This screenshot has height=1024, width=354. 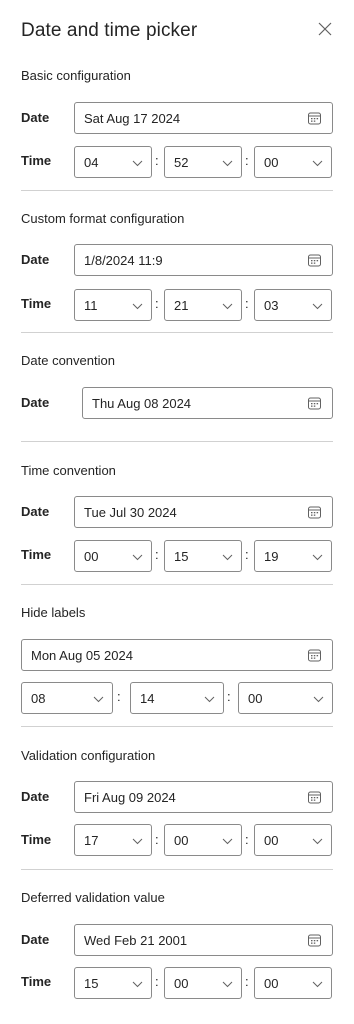 What do you see at coordinates (82, 655) in the screenshot?
I see `date-value: Mon Aug 05 2024` at bounding box center [82, 655].